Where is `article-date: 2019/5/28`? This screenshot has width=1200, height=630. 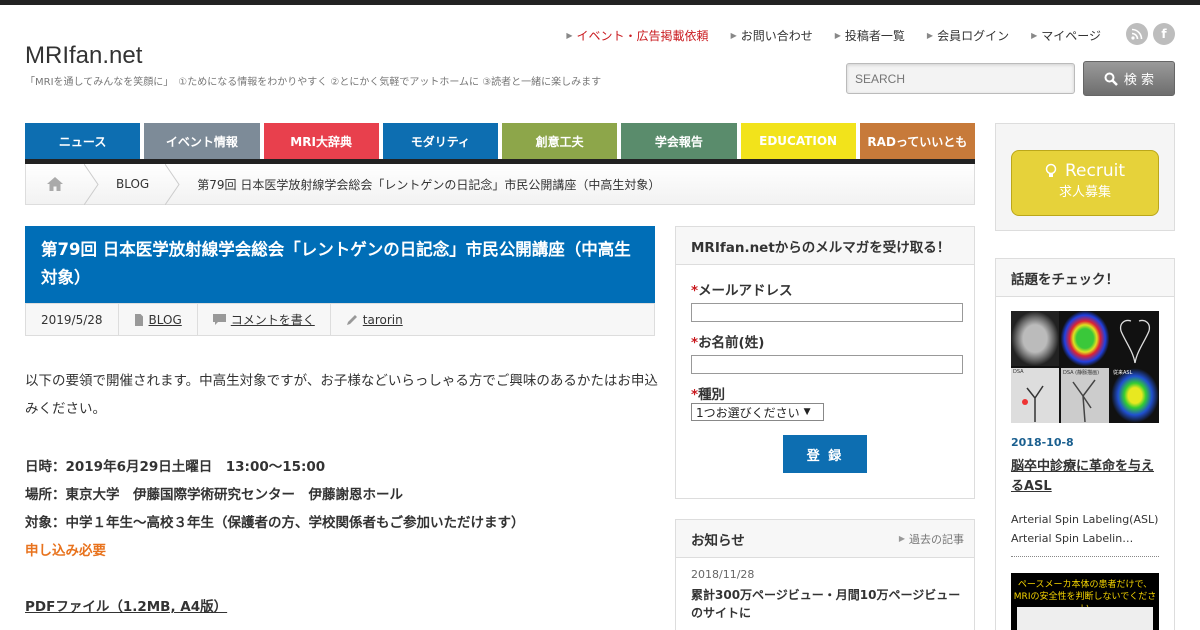 article-date: 2019/5/28 is located at coordinates (72, 319).